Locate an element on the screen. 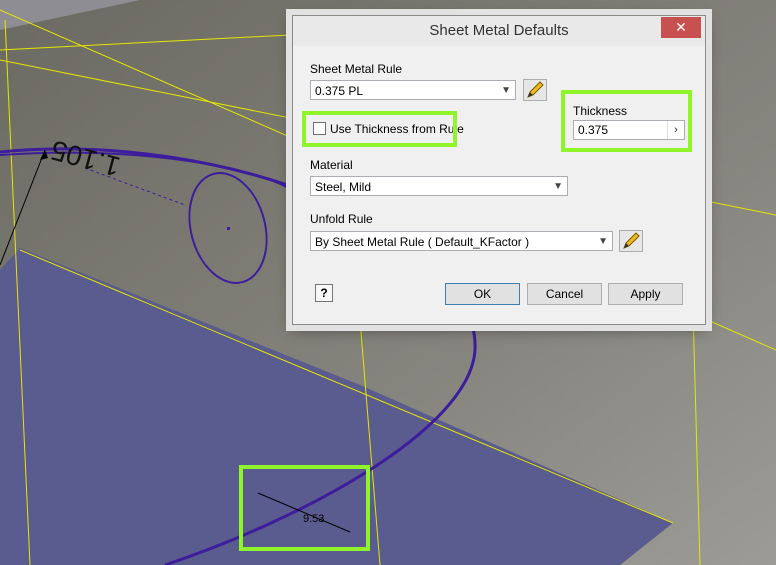 This screenshot has width=776, height=565. dialog-title: Sheet Metal Defaults is located at coordinates (499, 30).